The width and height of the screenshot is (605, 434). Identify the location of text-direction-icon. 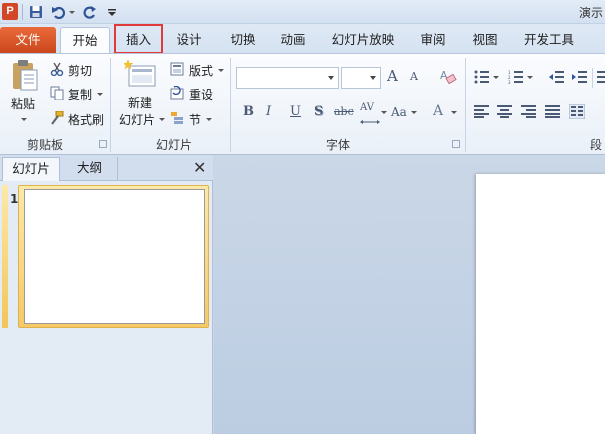
(601, 77).